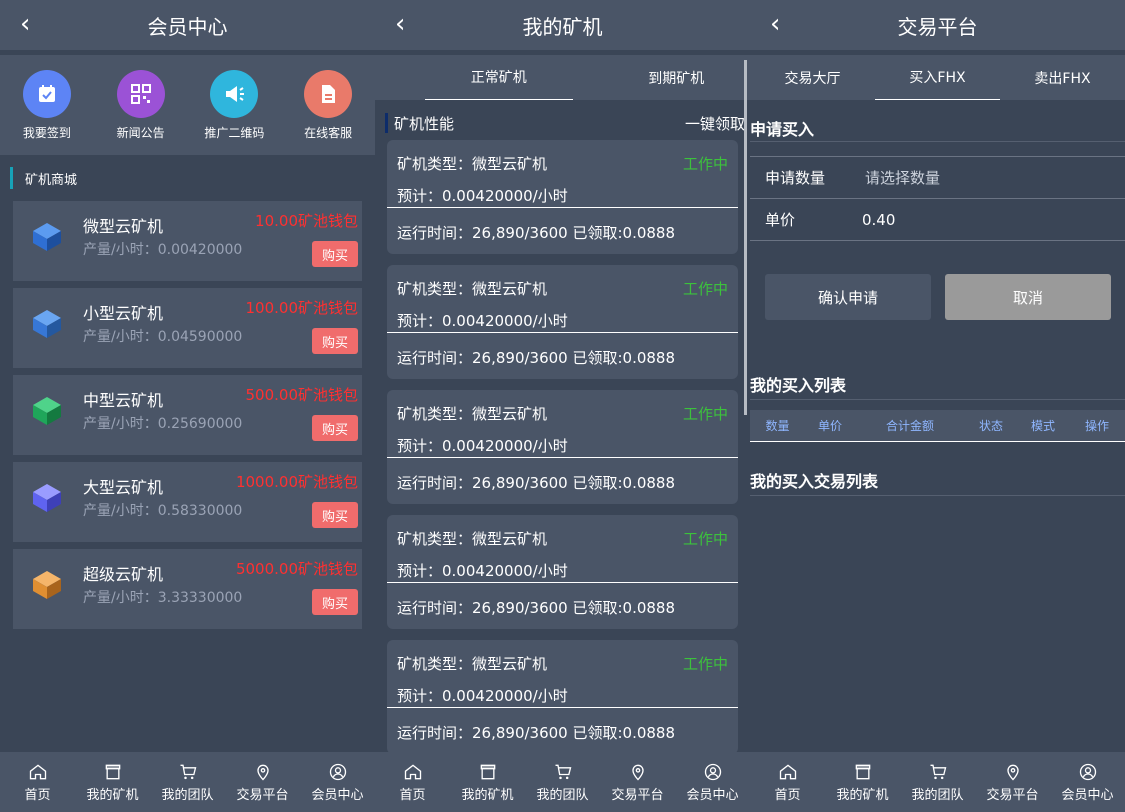 Image resolution: width=1125 pixels, height=812 pixels. Describe the element at coordinates (412, 795) in the screenshot. I see `tab-label: 首页` at that location.